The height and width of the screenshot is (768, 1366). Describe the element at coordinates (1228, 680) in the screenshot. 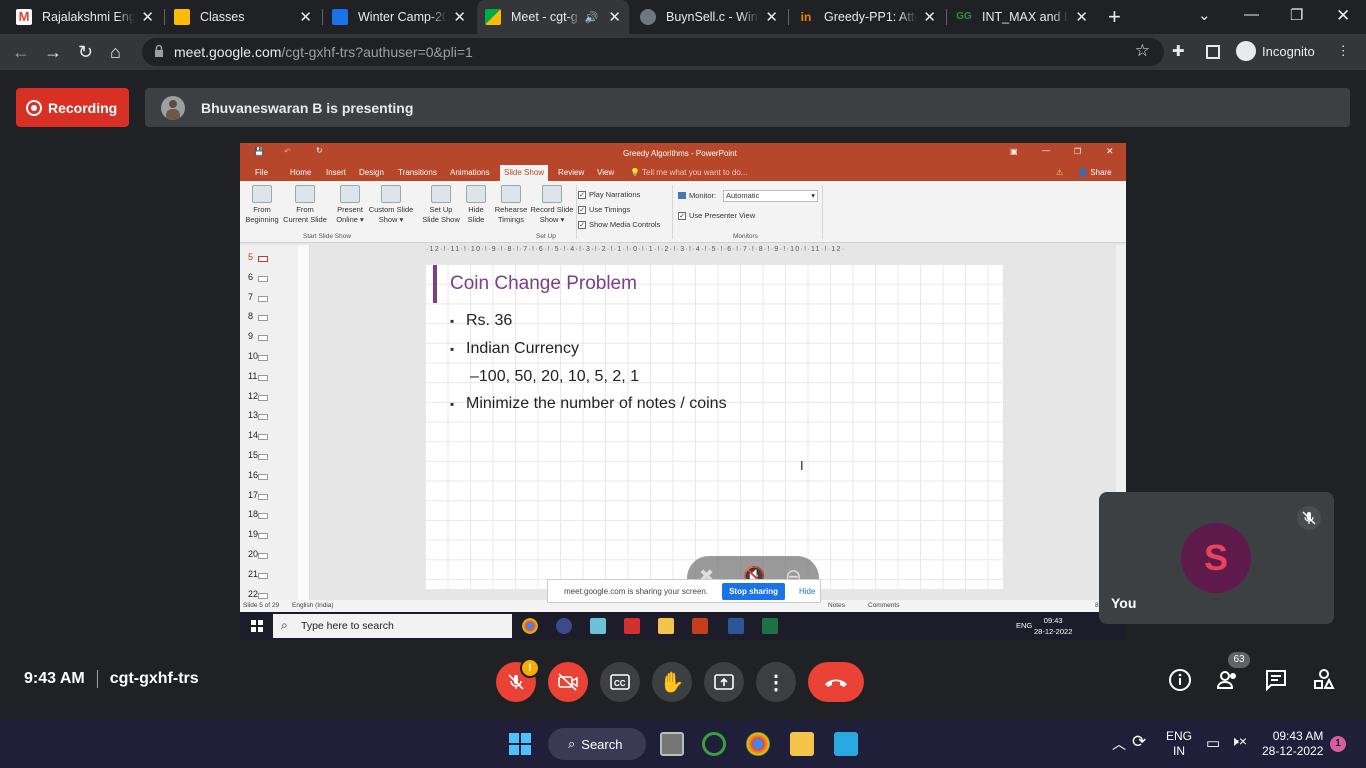

I see `people-icon` at that location.